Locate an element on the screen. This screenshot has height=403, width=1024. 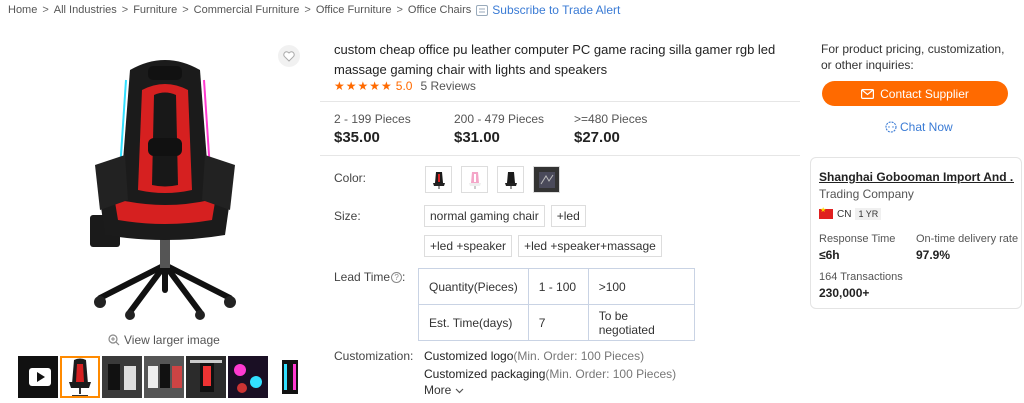
table-cell: 7 is located at coordinates (558, 322).